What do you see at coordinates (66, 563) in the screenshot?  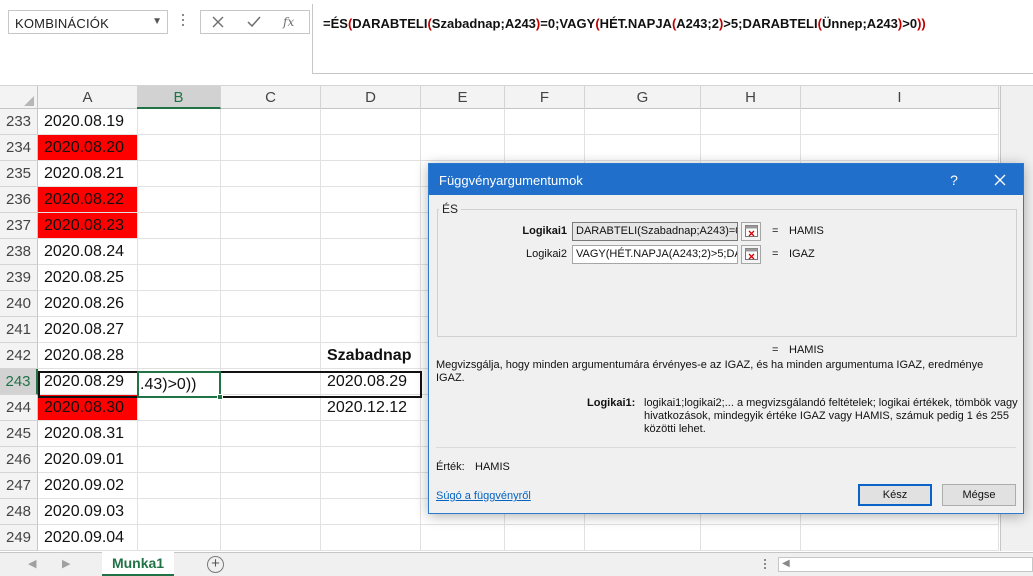 I see `next-sheet-icon: ▶` at bounding box center [66, 563].